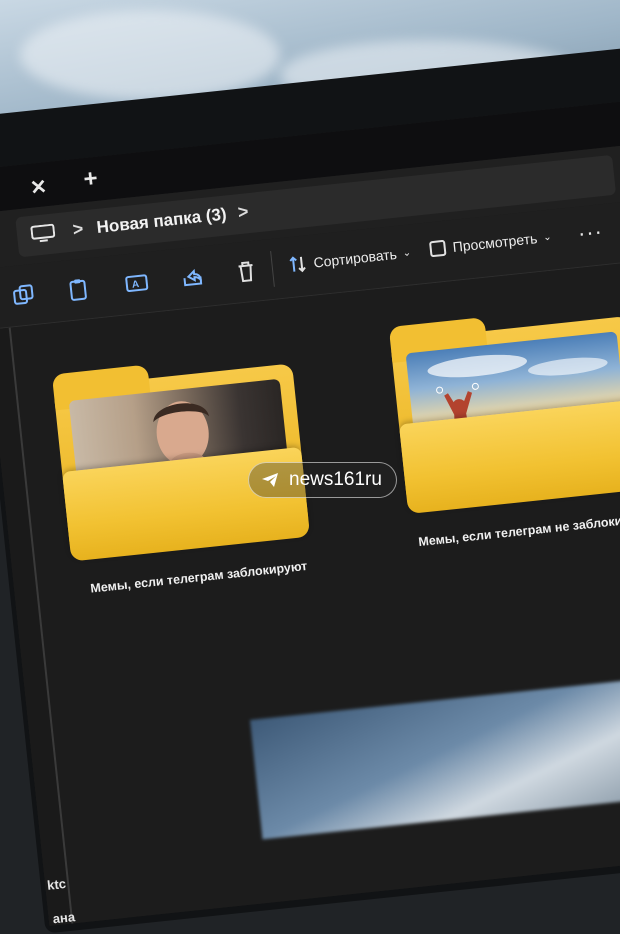 The width and height of the screenshot is (620, 934). I want to click on sort-arrows-icon, so click(297, 264).